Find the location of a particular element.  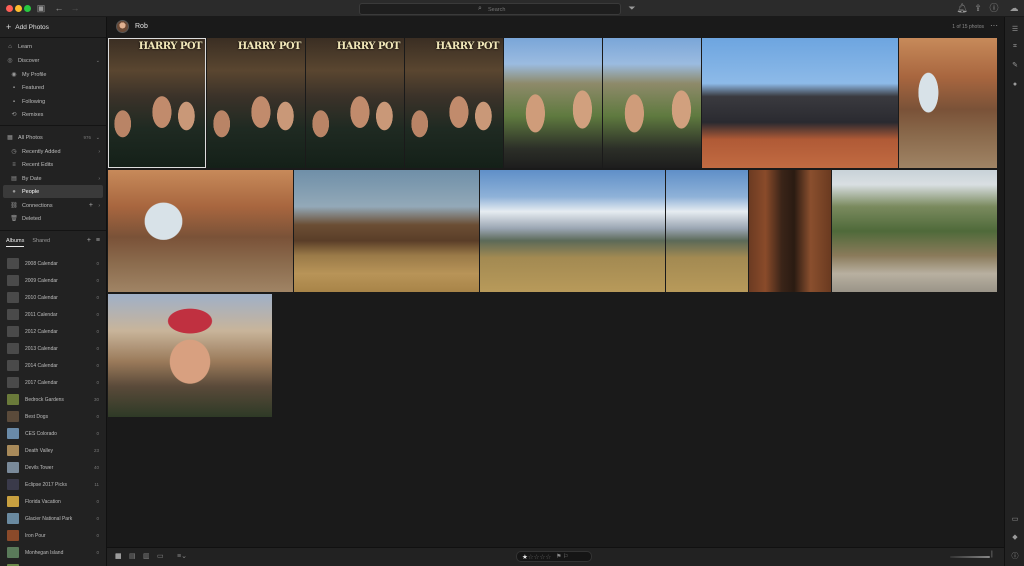

healing-brush-icon: ✎ is located at coordinates (1015, 65).